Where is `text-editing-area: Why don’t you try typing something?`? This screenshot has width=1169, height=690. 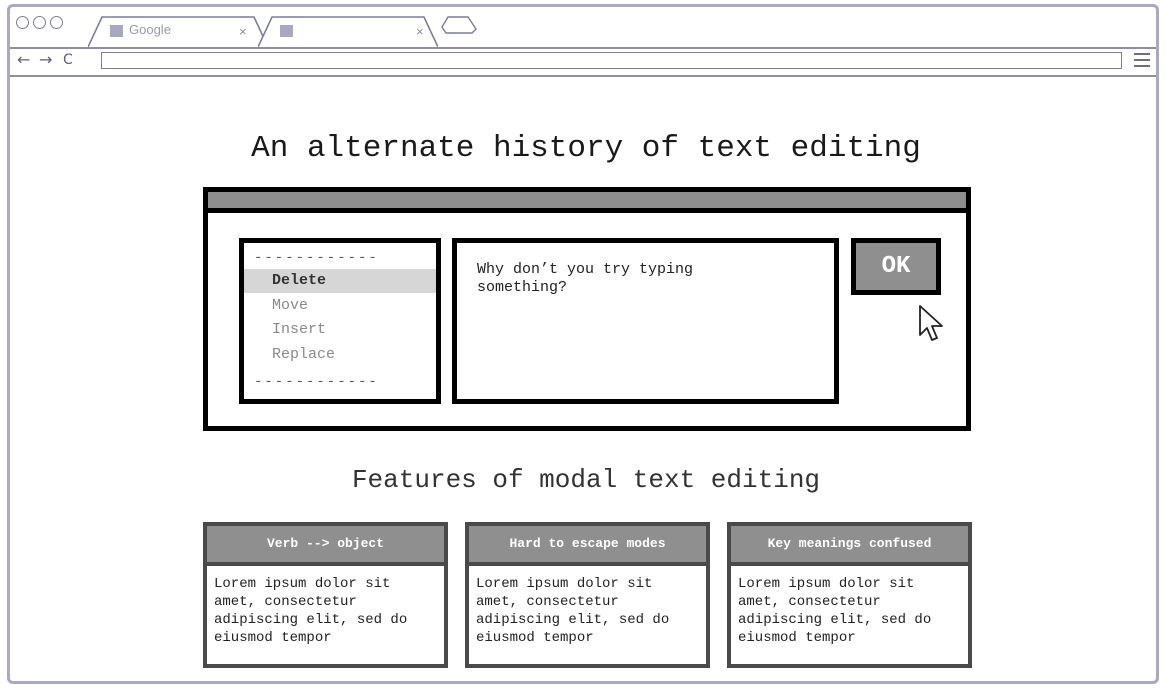
text-editing-area: Why don’t you try typing something? is located at coordinates (645, 321).